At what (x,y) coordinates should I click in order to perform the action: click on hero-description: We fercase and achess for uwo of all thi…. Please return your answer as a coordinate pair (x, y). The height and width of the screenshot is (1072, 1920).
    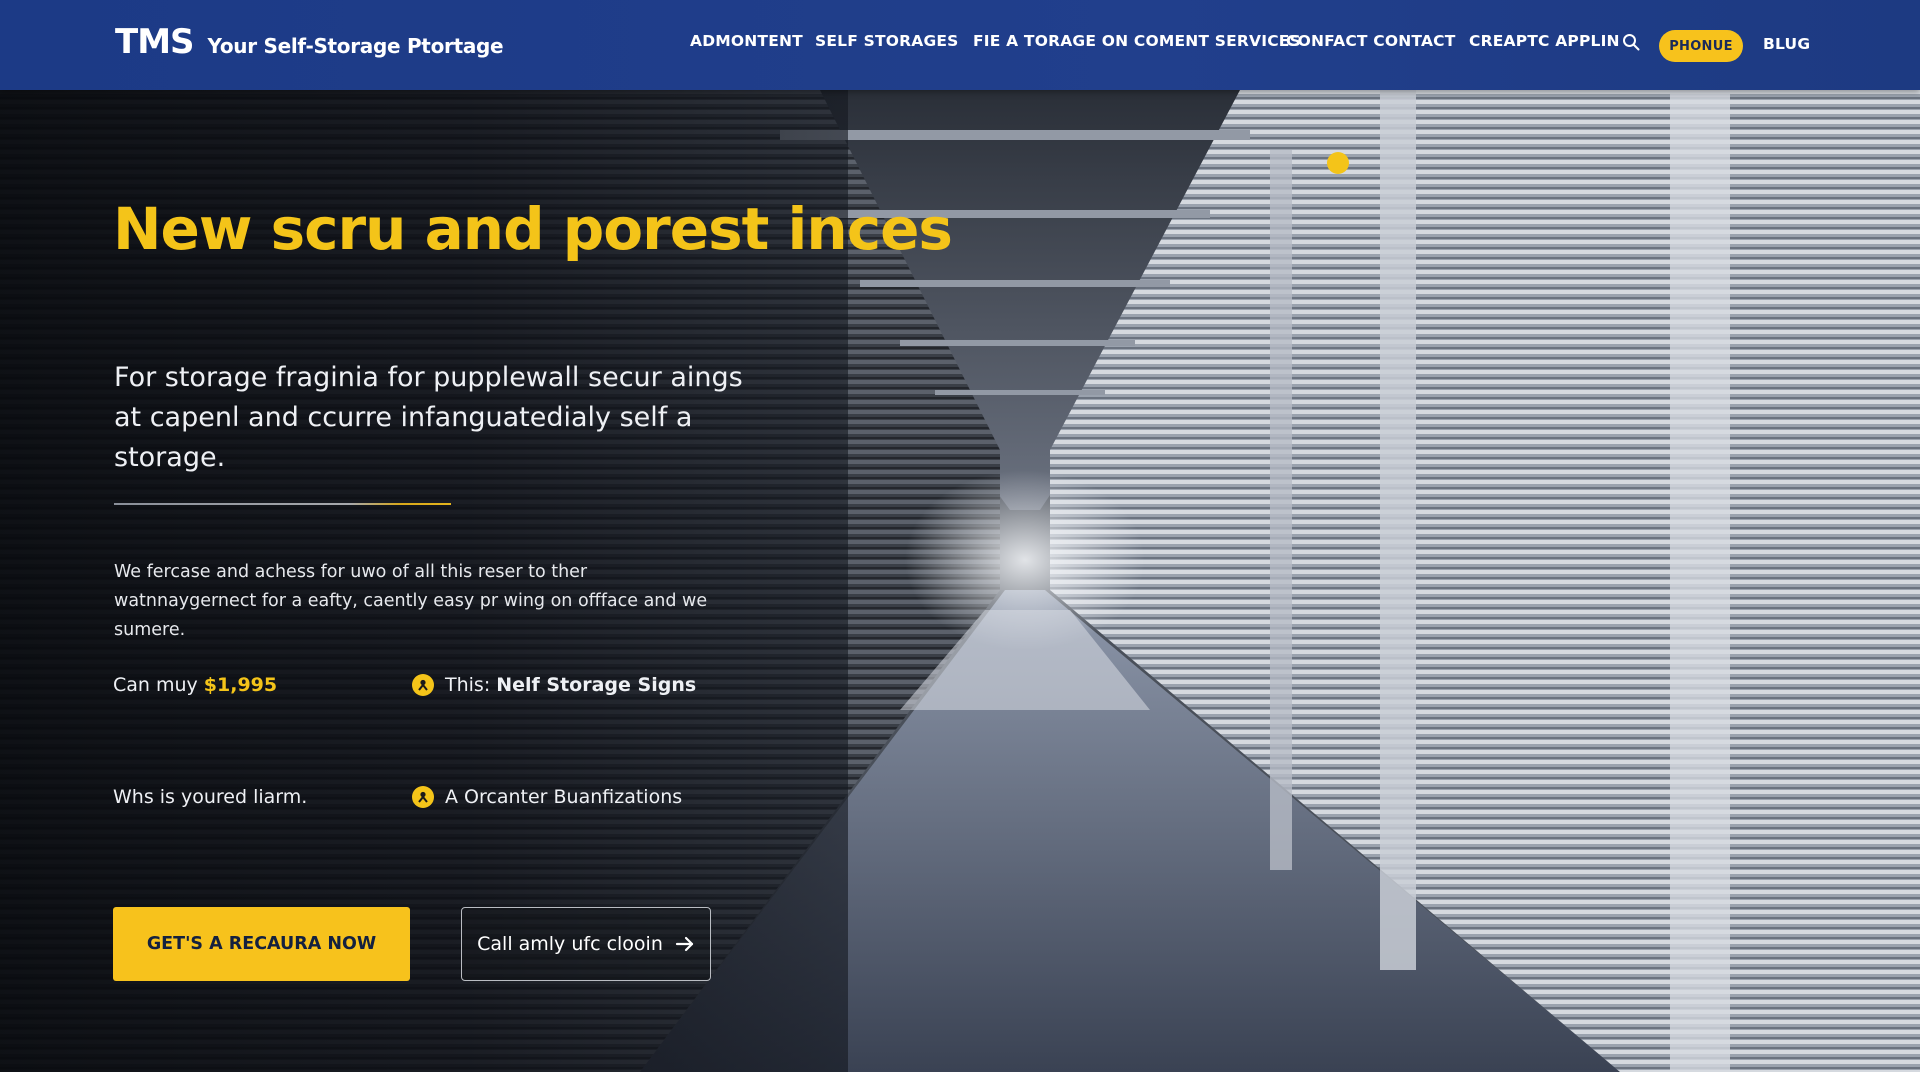
    Looking at the image, I should click on (411, 601).